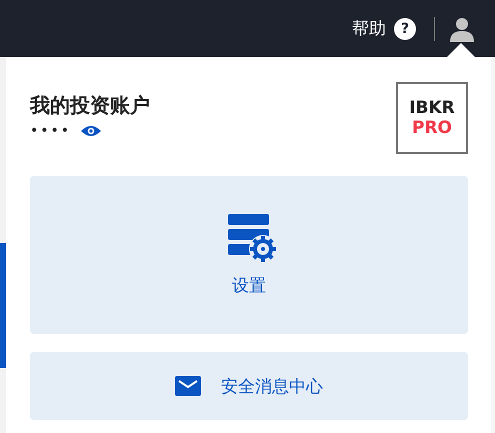  Describe the element at coordinates (90, 105) in the screenshot. I see `account-title: 我的投资账户` at that location.